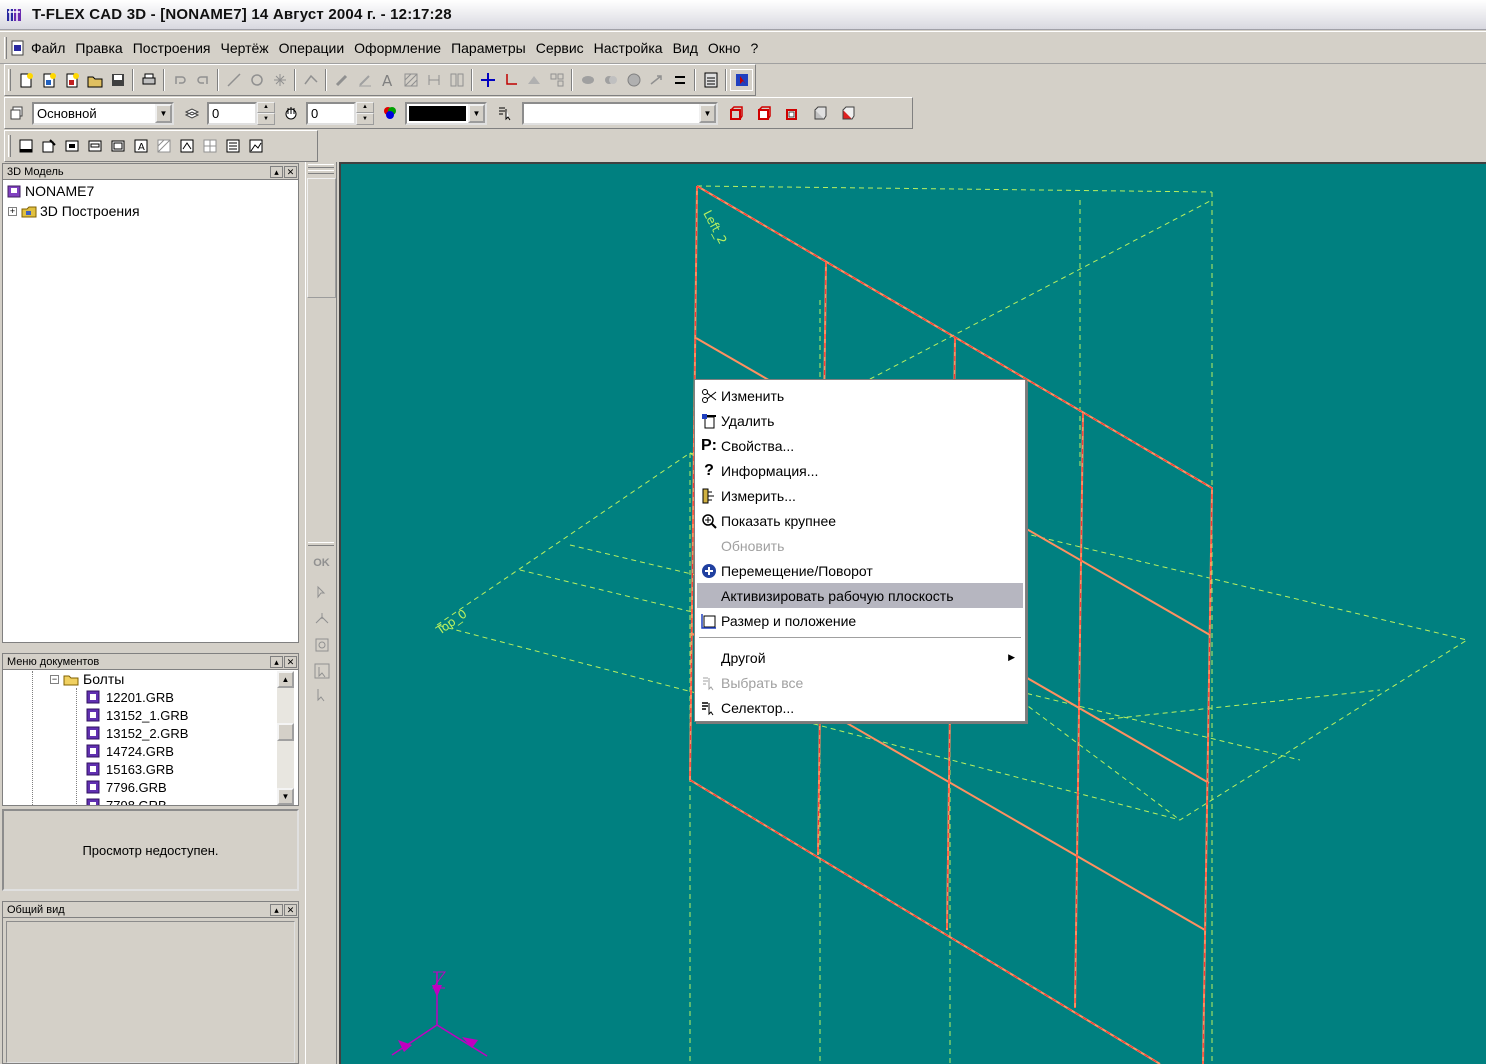 Image resolution: width=1486 pixels, height=1064 pixels. Describe the element at coordinates (321, 591) in the screenshot. I see `strip-tool-1-button` at that location.